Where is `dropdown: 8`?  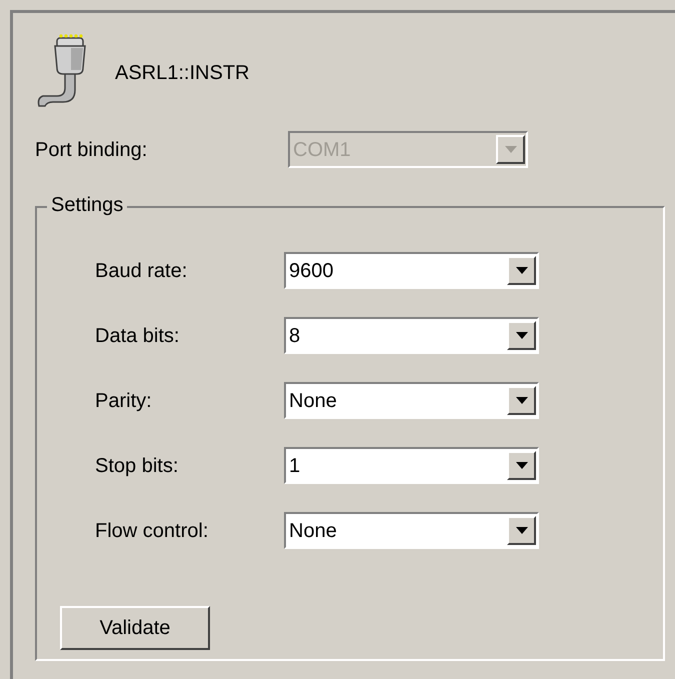 dropdown: 8 is located at coordinates (411, 335).